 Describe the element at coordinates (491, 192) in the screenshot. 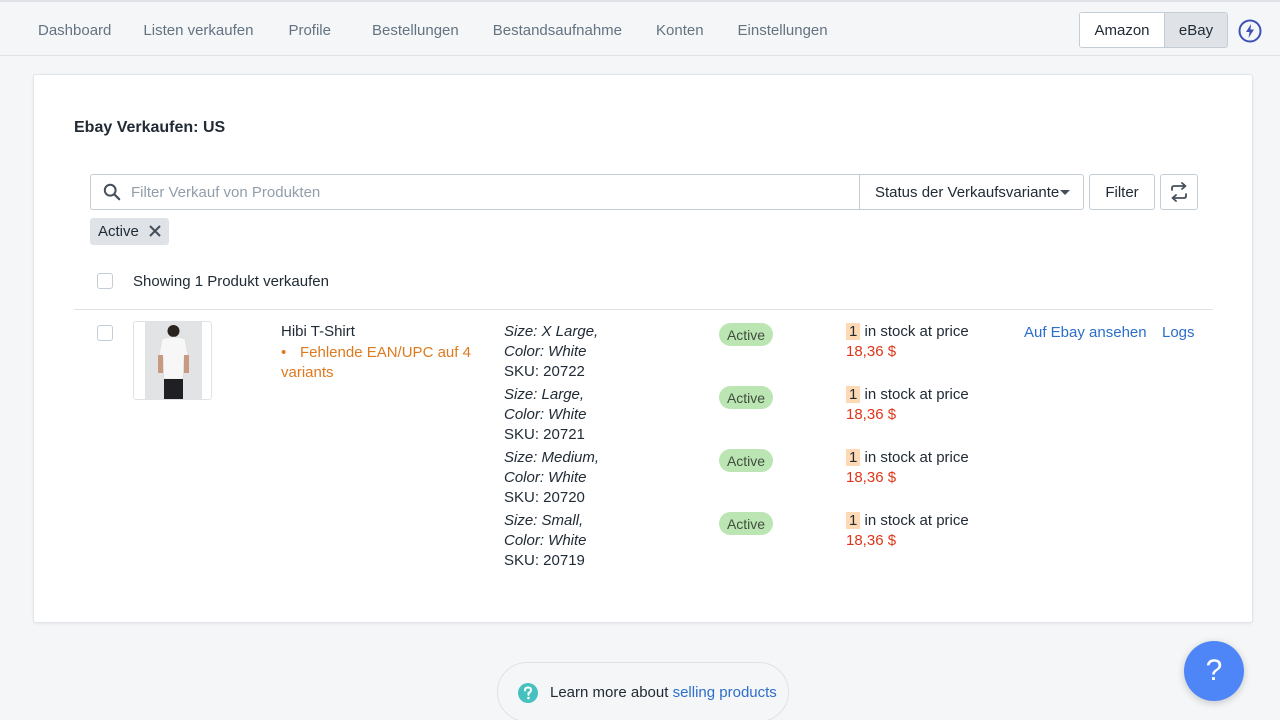

I see `search-input` at that location.